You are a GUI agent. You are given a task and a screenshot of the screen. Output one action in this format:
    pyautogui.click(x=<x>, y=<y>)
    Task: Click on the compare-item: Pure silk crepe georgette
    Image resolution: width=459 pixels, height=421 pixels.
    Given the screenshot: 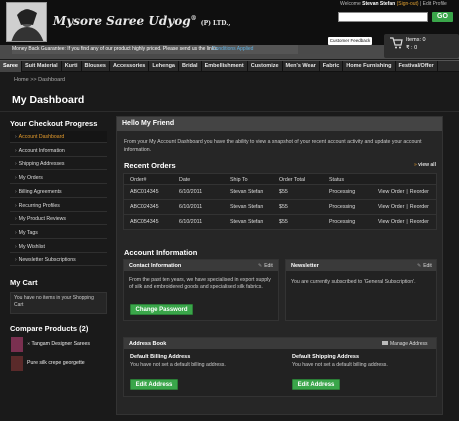 What is the action you would take?
    pyautogui.click(x=60, y=364)
    